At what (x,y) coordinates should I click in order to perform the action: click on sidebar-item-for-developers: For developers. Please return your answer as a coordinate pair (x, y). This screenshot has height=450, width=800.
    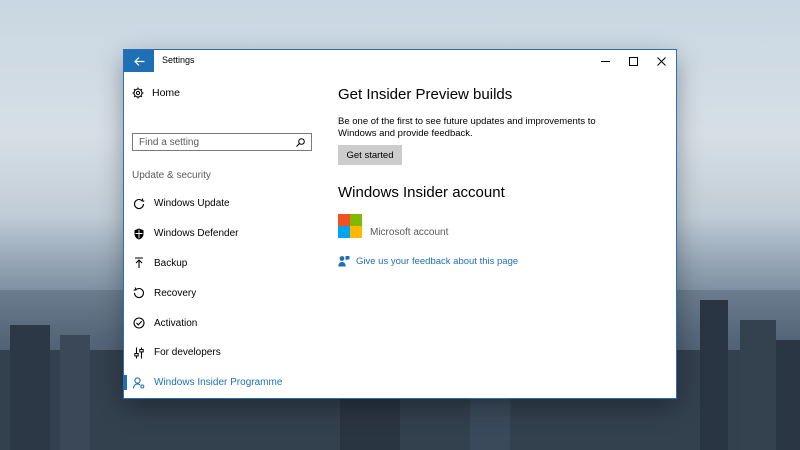
    Looking at the image, I should click on (219, 353).